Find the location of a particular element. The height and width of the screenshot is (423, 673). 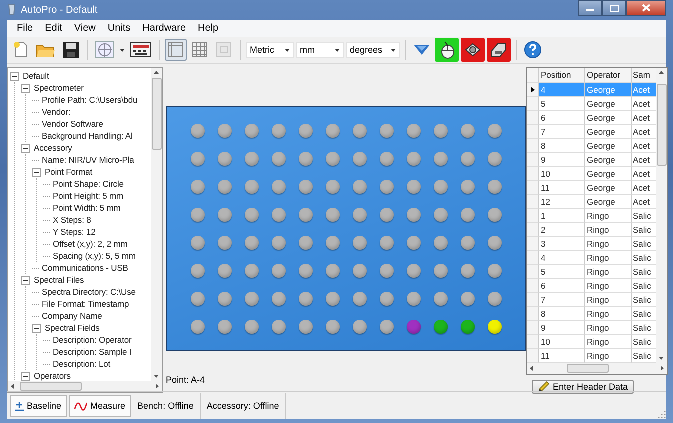

minimize-button is located at coordinates (590, 8).